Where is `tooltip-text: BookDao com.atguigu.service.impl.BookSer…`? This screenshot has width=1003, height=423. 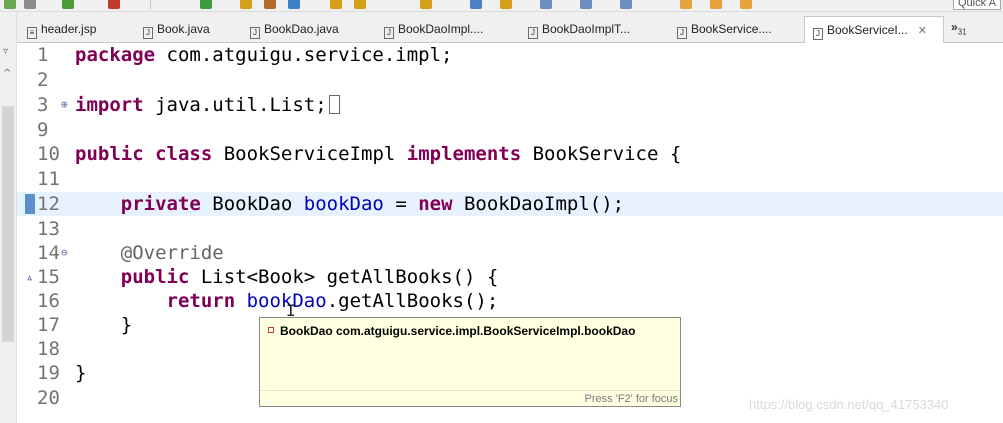
tooltip-text: BookDao com.atguigu.service.impl.BookSer… is located at coordinates (458, 331).